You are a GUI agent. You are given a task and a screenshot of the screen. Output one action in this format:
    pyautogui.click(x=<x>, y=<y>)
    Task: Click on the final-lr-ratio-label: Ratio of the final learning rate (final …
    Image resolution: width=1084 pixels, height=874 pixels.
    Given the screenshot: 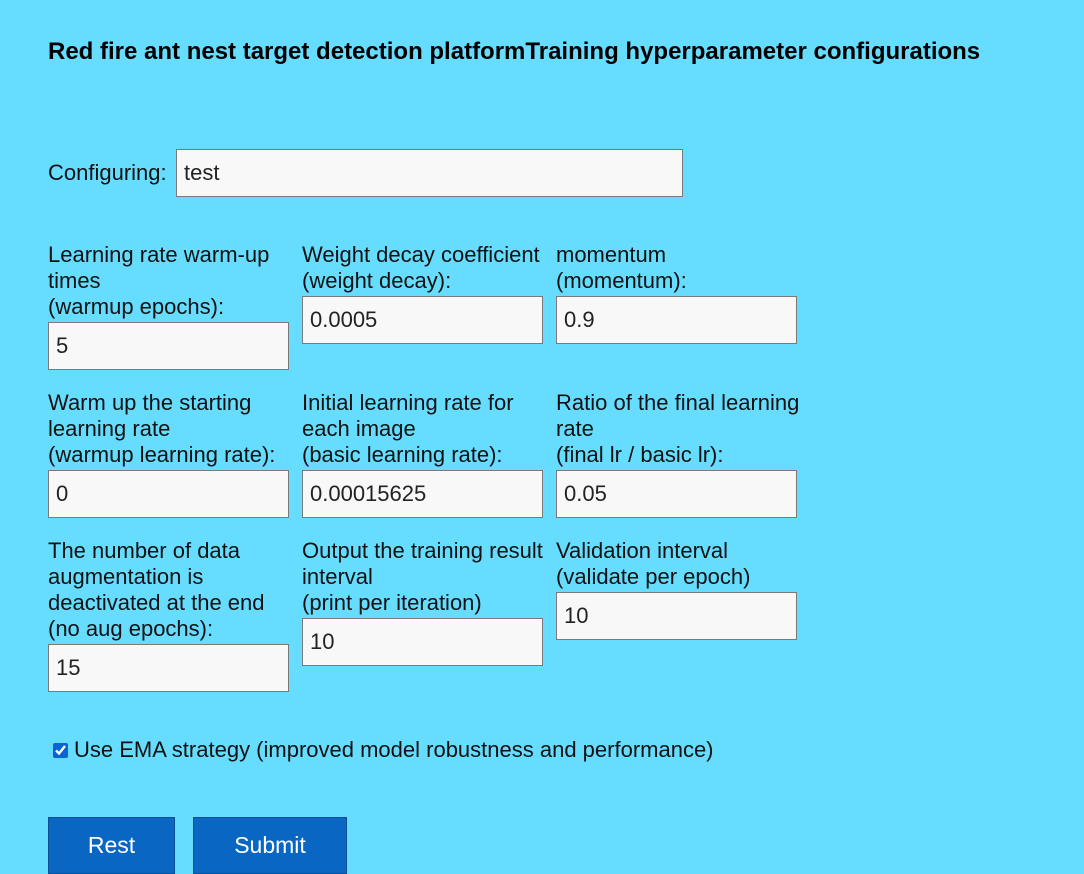 What is the action you would take?
    pyautogui.click(x=678, y=429)
    